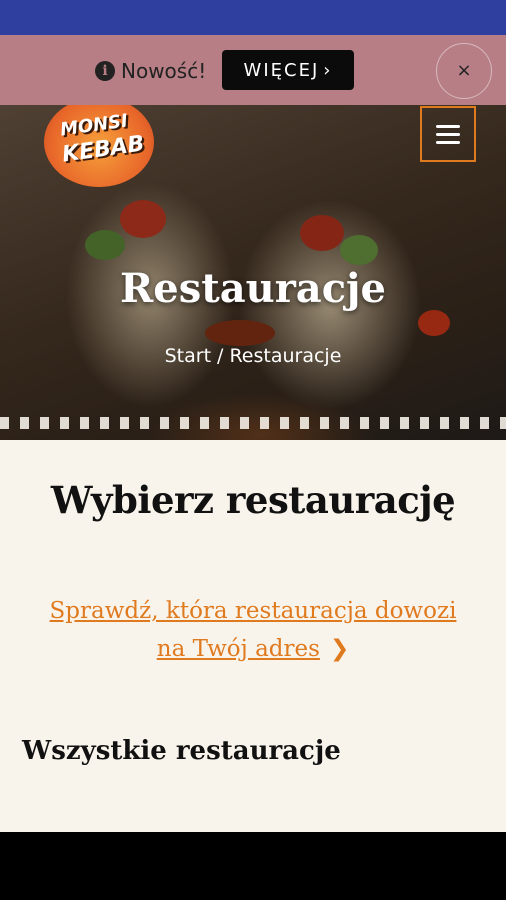 This screenshot has height=900, width=506. I want to click on chevron-right-icon: ❯, so click(339, 649).